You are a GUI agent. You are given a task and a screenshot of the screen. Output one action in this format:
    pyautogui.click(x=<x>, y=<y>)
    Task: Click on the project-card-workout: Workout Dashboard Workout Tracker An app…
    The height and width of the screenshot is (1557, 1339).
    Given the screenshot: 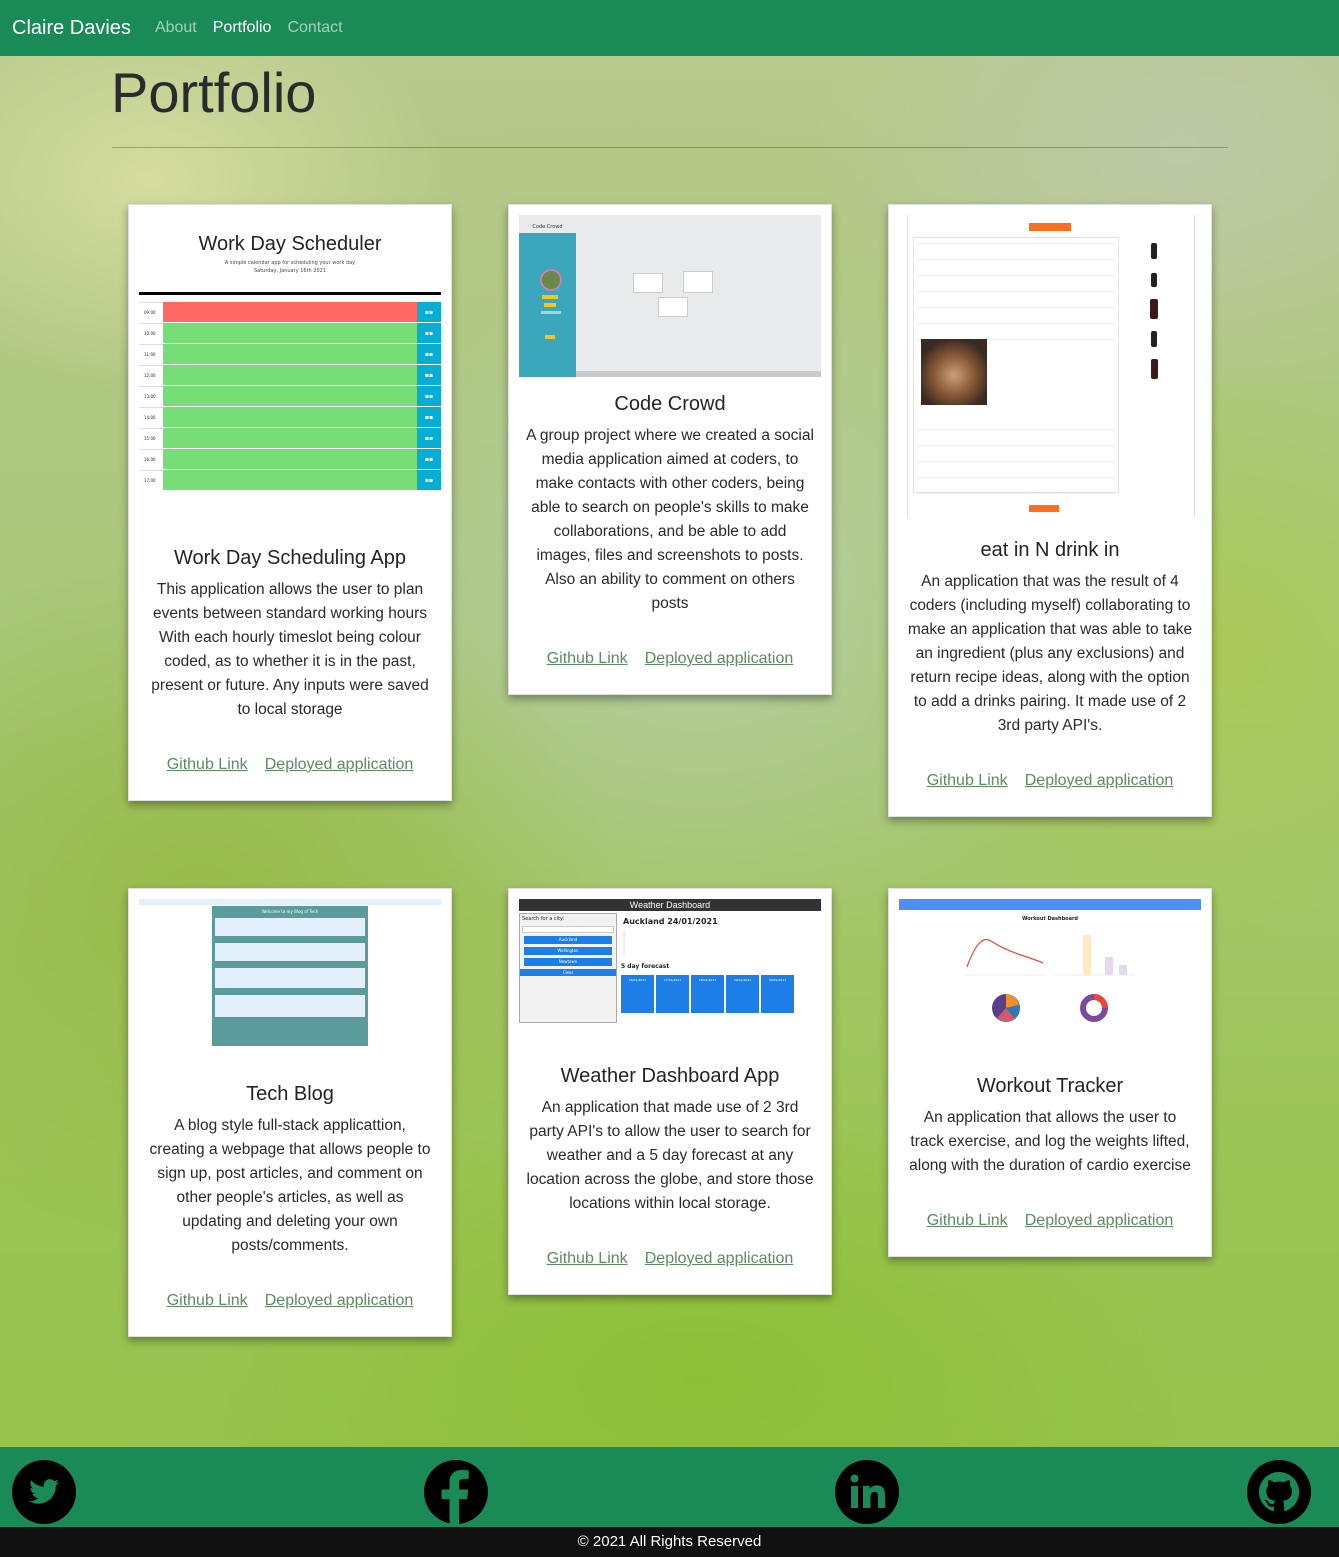 What is the action you would take?
    pyautogui.click(x=1050, y=1072)
    